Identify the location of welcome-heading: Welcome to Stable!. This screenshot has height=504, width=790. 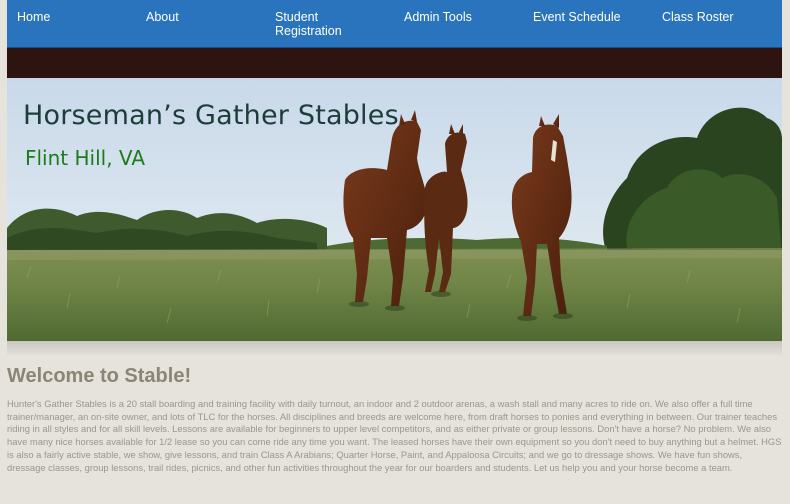
(99, 376).